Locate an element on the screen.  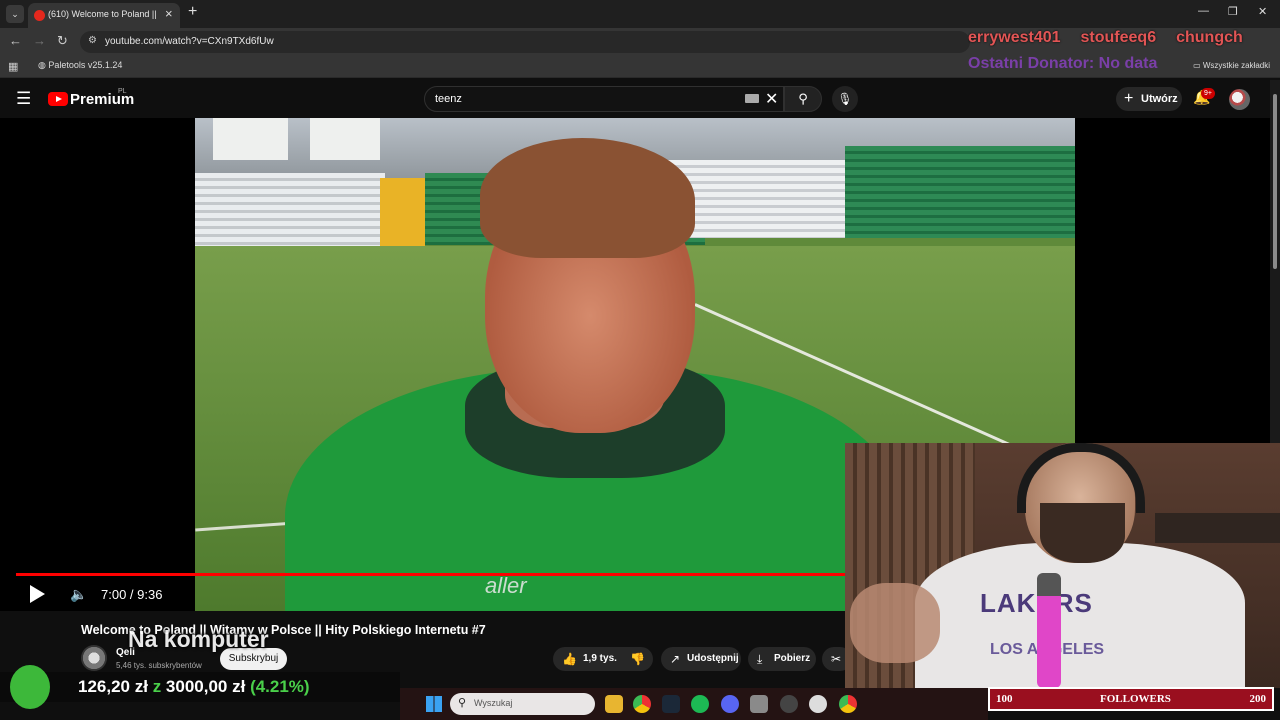
donation-goal-text: 126,20 zł z 3000,00 zł (4.21%) is located at coordinates (194, 687).